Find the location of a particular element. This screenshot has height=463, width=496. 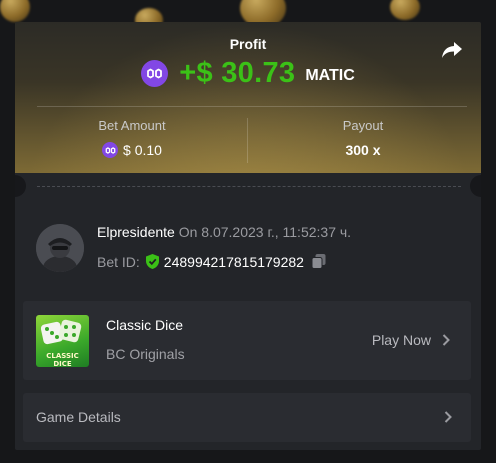

dashed-separator is located at coordinates (249, 186).